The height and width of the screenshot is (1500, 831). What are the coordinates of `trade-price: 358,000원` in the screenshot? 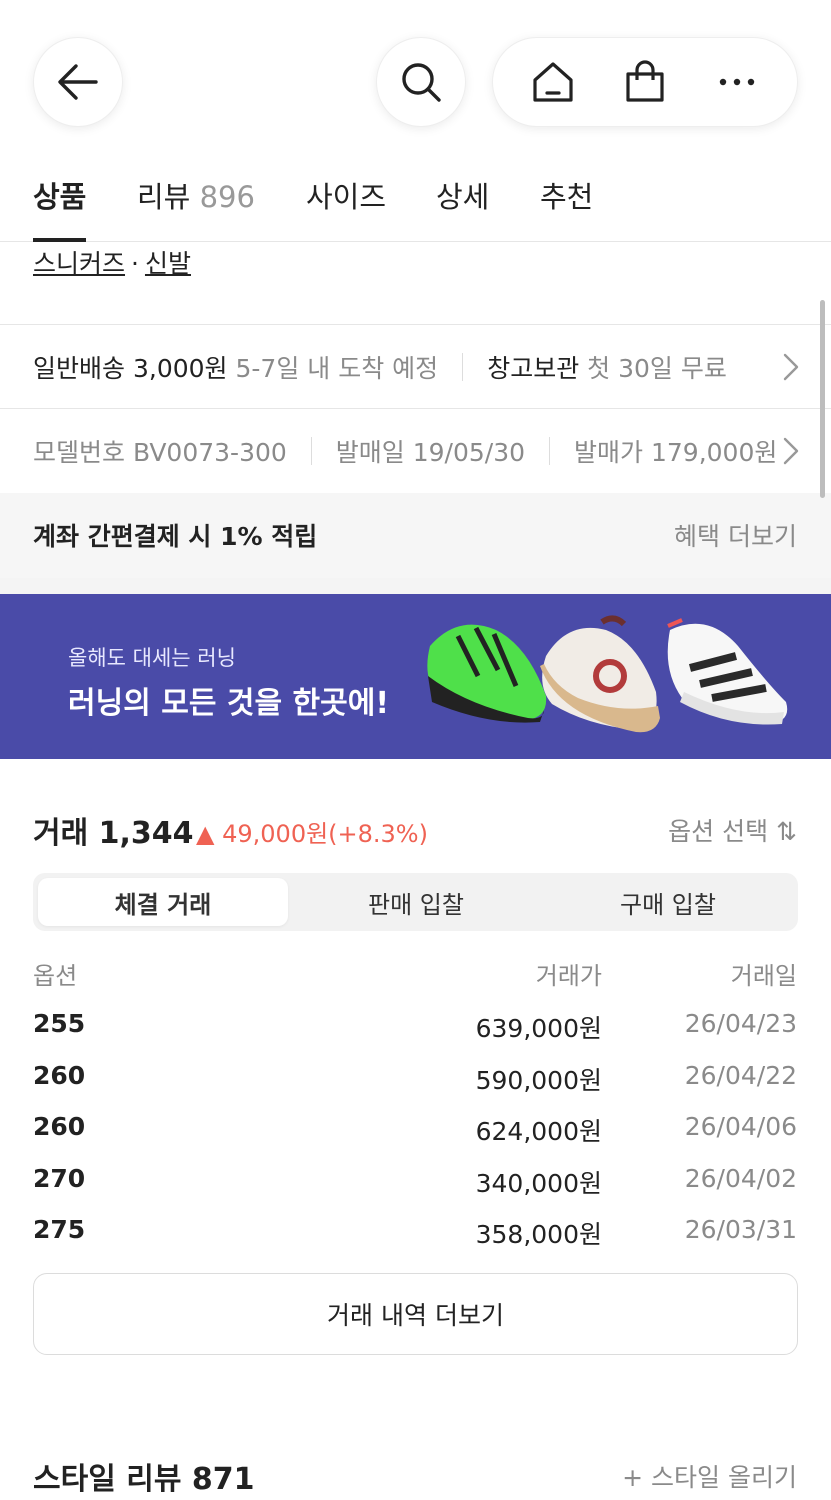 It's located at (538, 1234).